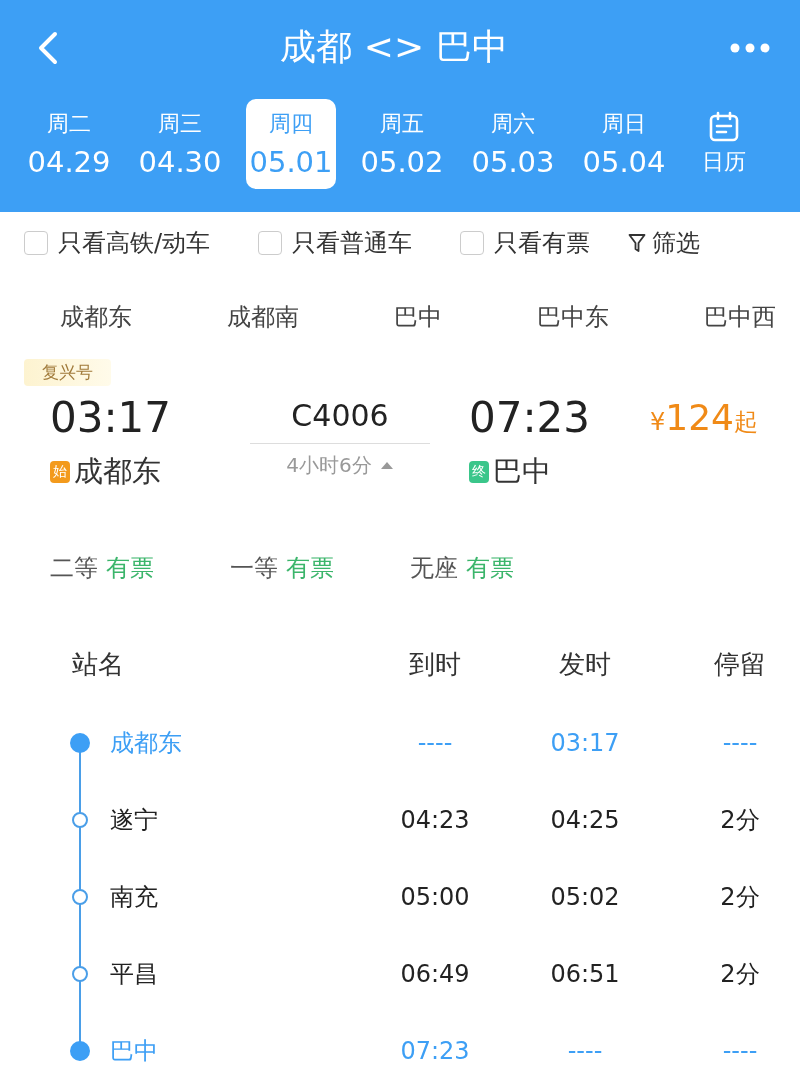 The height and width of the screenshot is (1087, 800). What do you see at coordinates (134, 897) in the screenshot?
I see `station-name: 南充` at bounding box center [134, 897].